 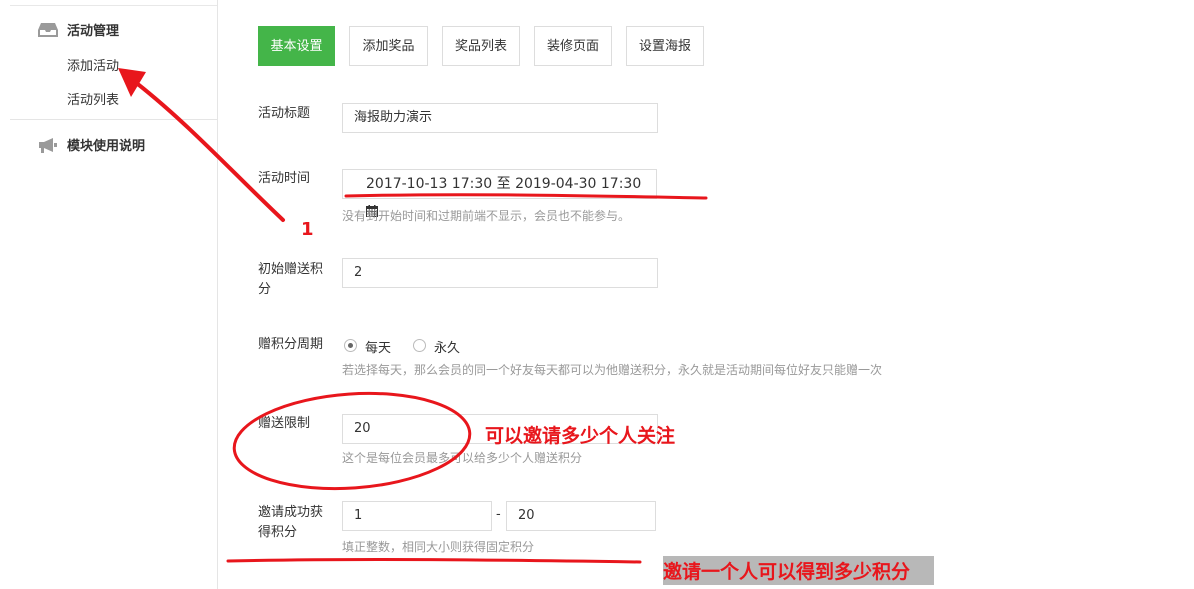 What do you see at coordinates (481, 46) in the screenshot?
I see `tab-prize-list: 奖品列表` at bounding box center [481, 46].